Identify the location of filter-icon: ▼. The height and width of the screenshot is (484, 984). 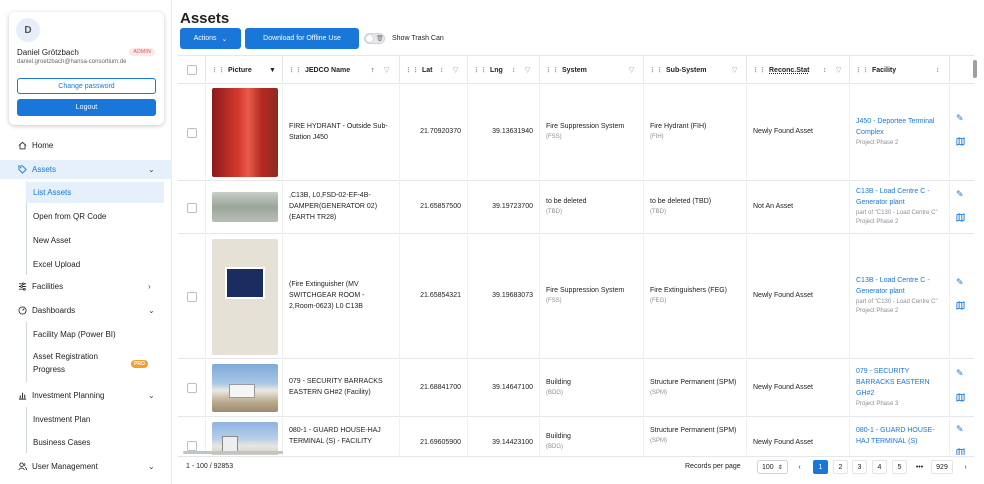
(272, 70).